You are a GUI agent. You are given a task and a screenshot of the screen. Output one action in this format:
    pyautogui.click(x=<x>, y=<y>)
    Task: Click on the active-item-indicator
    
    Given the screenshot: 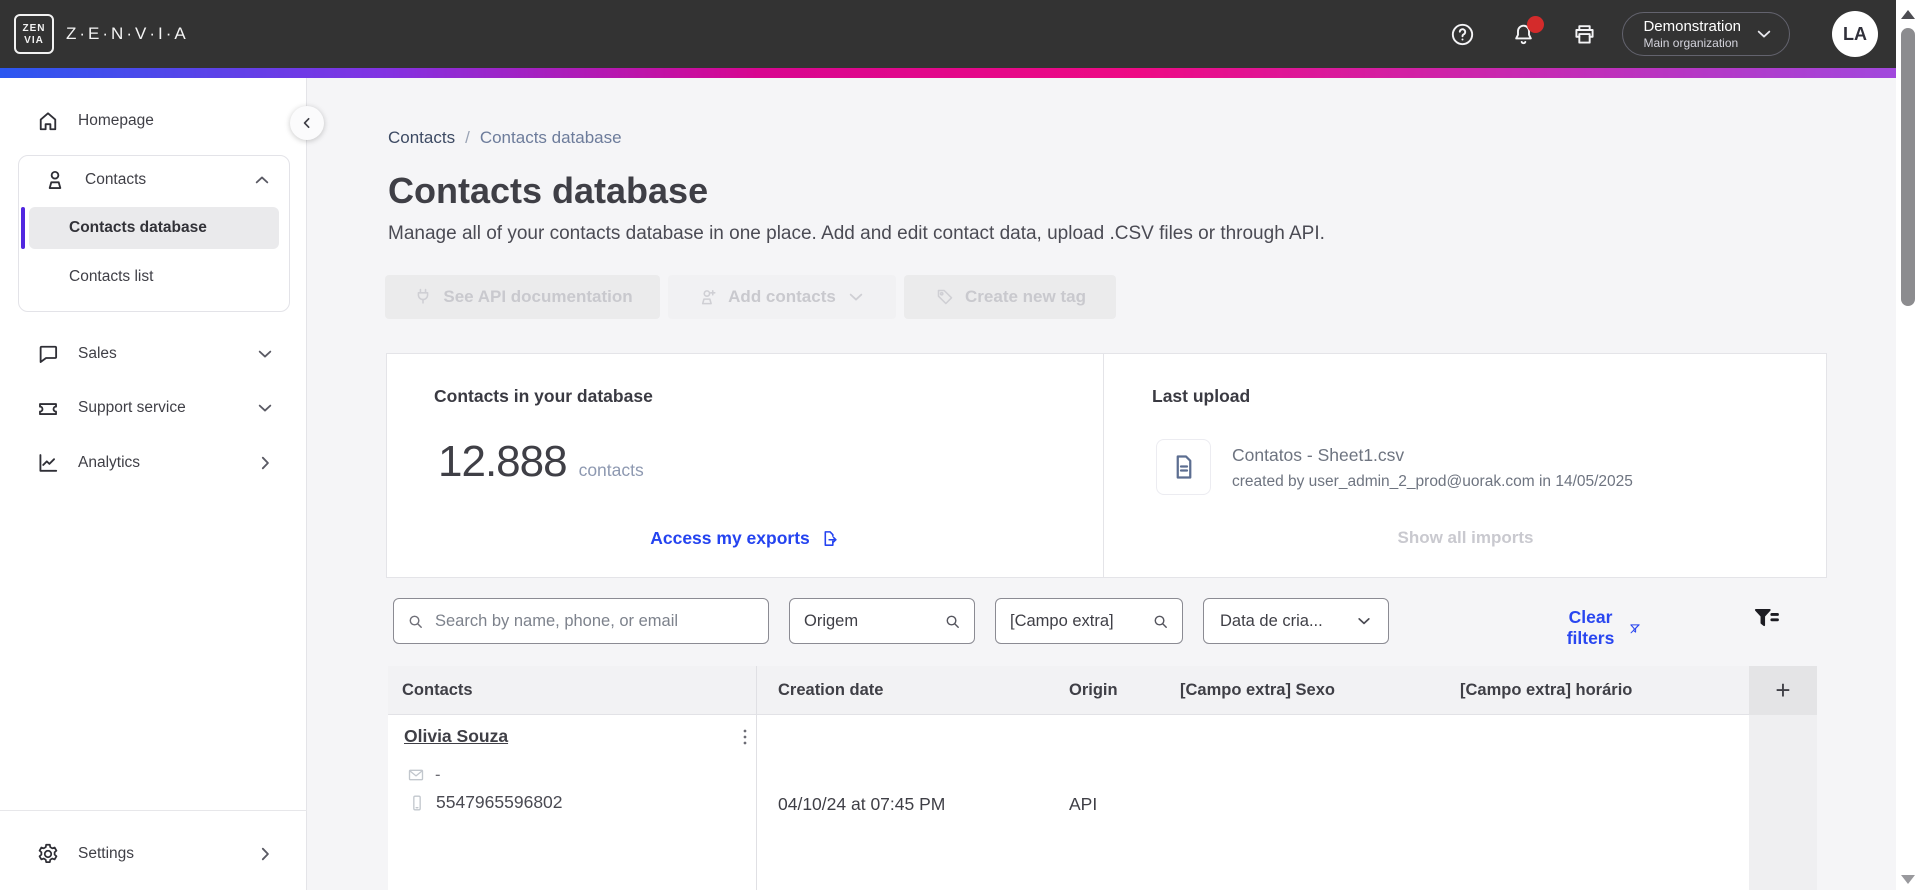 What is the action you would take?
    pyautogui.click(x=23, y=228)
    